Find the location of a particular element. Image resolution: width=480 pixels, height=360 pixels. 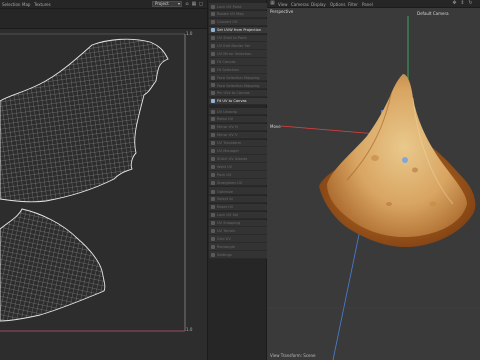

viewport-menu-view: View is located at coordinates (283, 4).